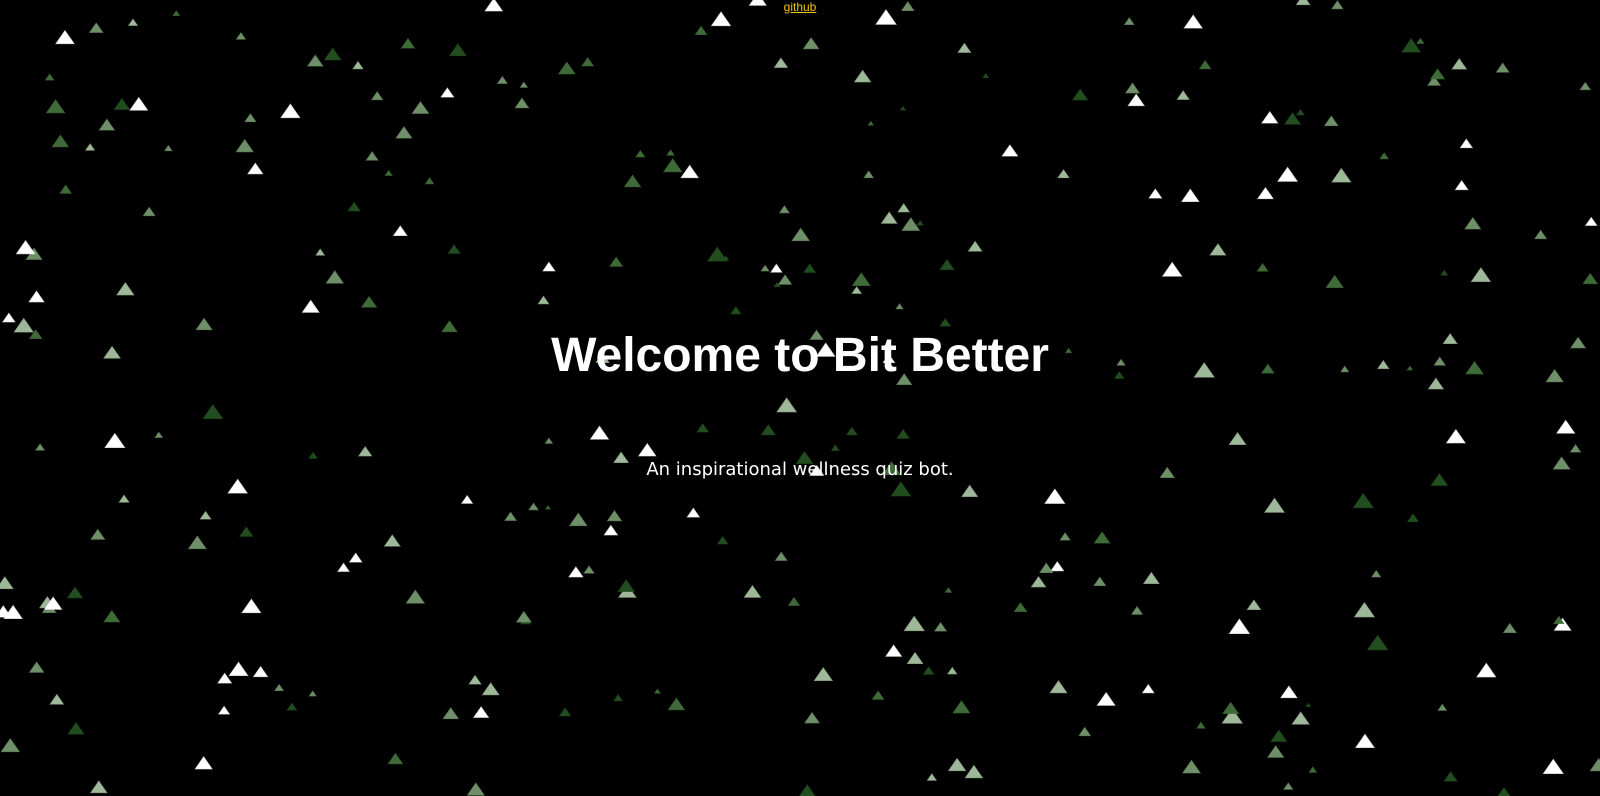 The image size is (1600, 796). I want to click on page-title: Welcome to Bit Better, so click(800, 355).